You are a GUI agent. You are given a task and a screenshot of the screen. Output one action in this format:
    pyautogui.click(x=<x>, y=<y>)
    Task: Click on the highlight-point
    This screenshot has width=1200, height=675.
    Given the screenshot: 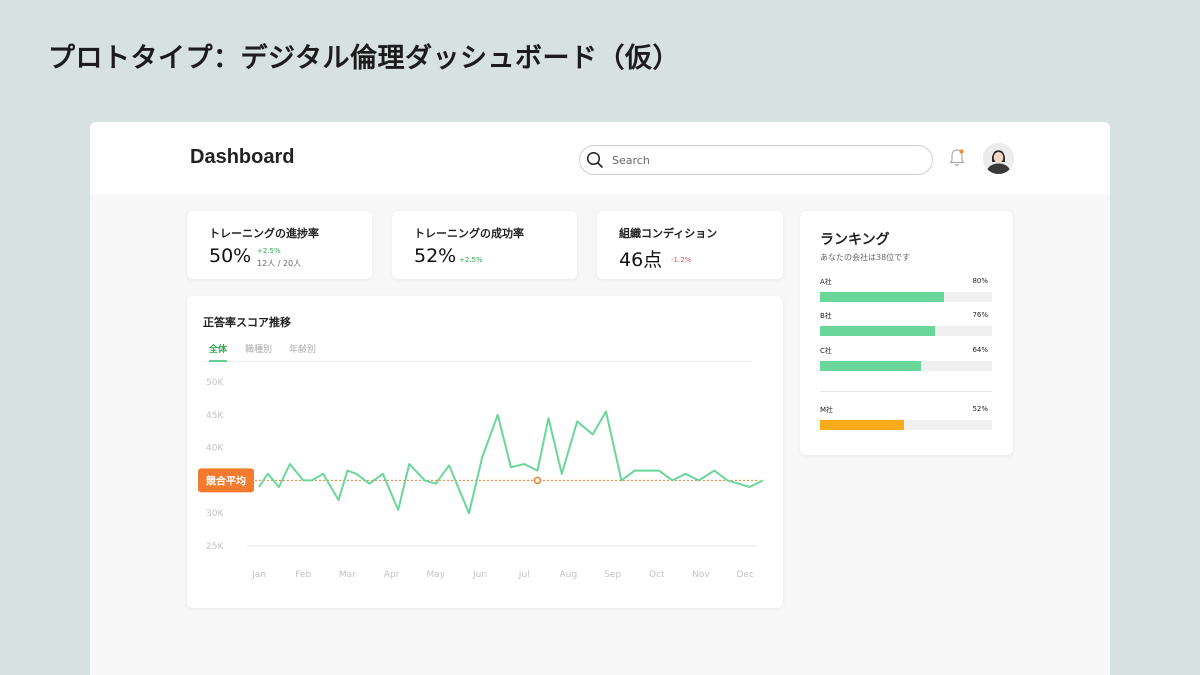 What is the action you would take?
    pyautogui.click(x=537, y=480)
    